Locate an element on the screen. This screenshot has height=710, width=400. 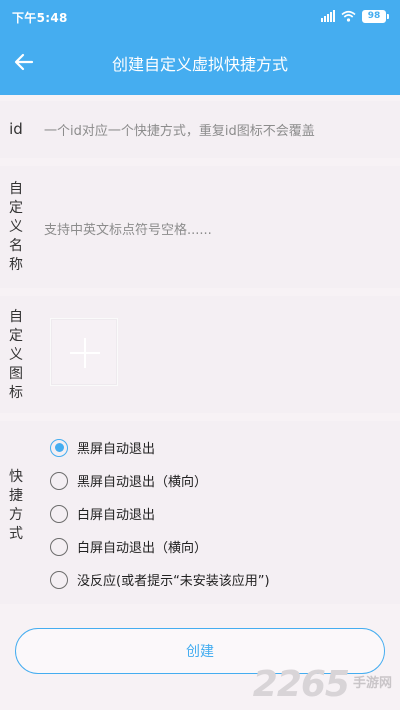
signal-icon is located at coordinates (328, 16).